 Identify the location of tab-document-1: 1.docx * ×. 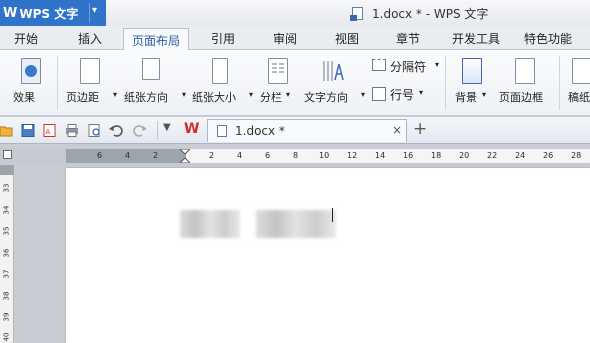
(307, 130).